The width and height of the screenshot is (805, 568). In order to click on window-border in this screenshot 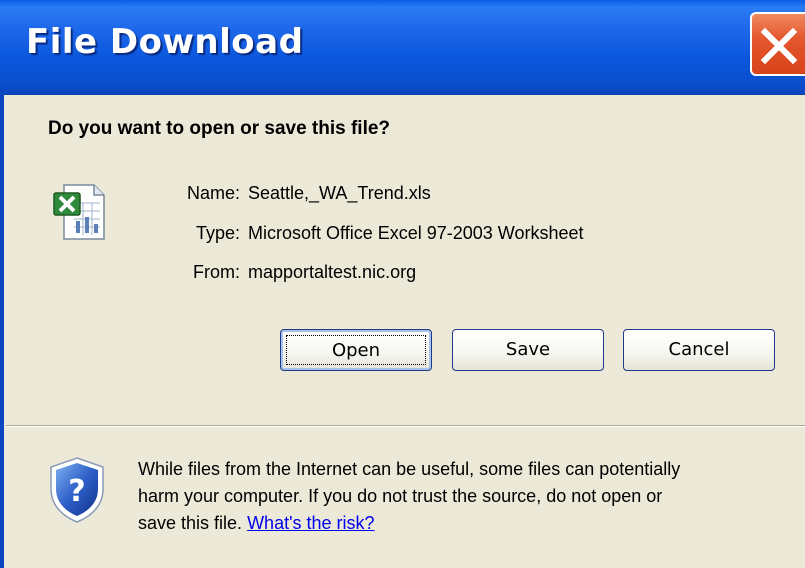, I will do `click(2, 331)`.